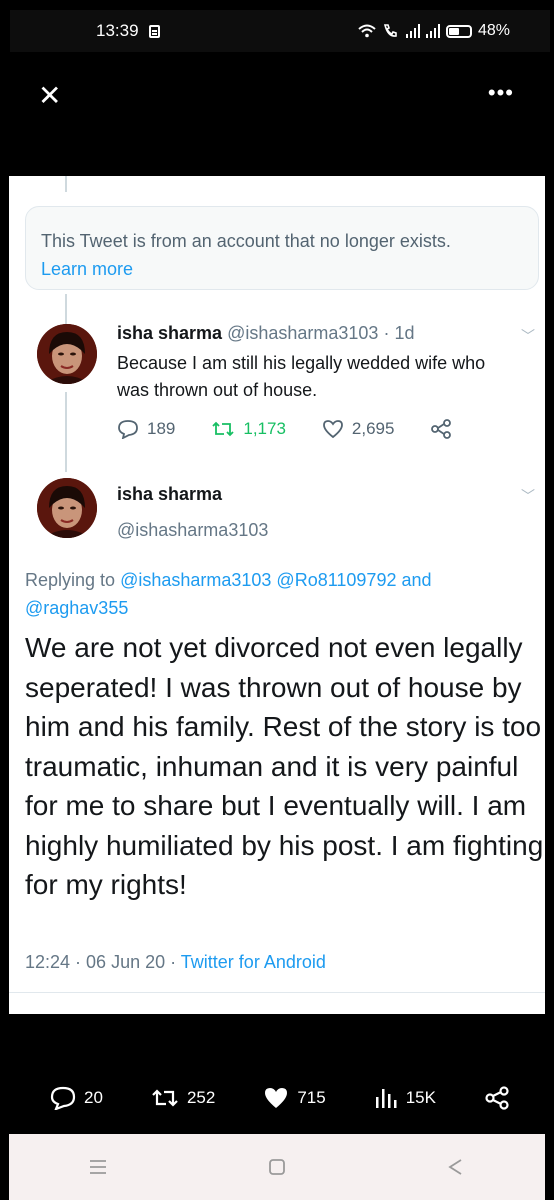 The image size is (554, 1200). I want to click on battery-icon, so click(458, 31).